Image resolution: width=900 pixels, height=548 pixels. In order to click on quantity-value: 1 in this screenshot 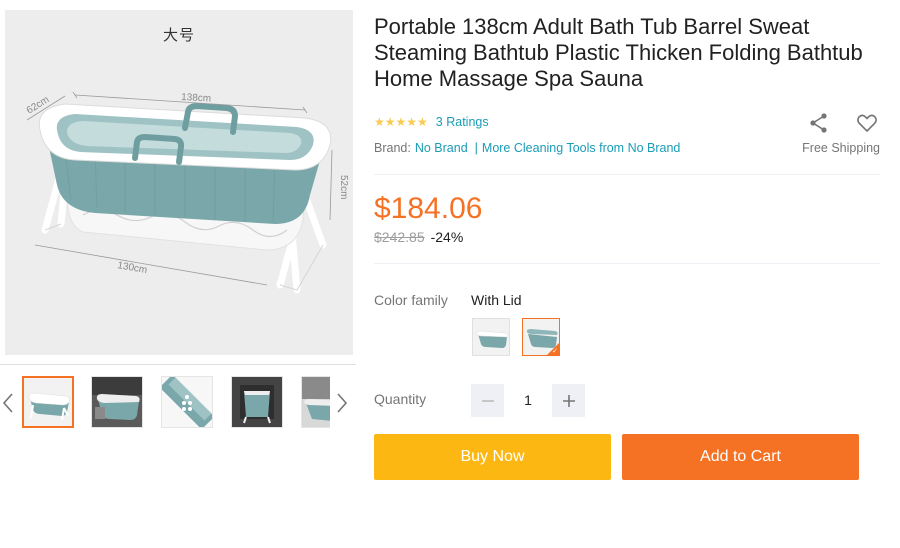, I will do `click(528, 400)`.